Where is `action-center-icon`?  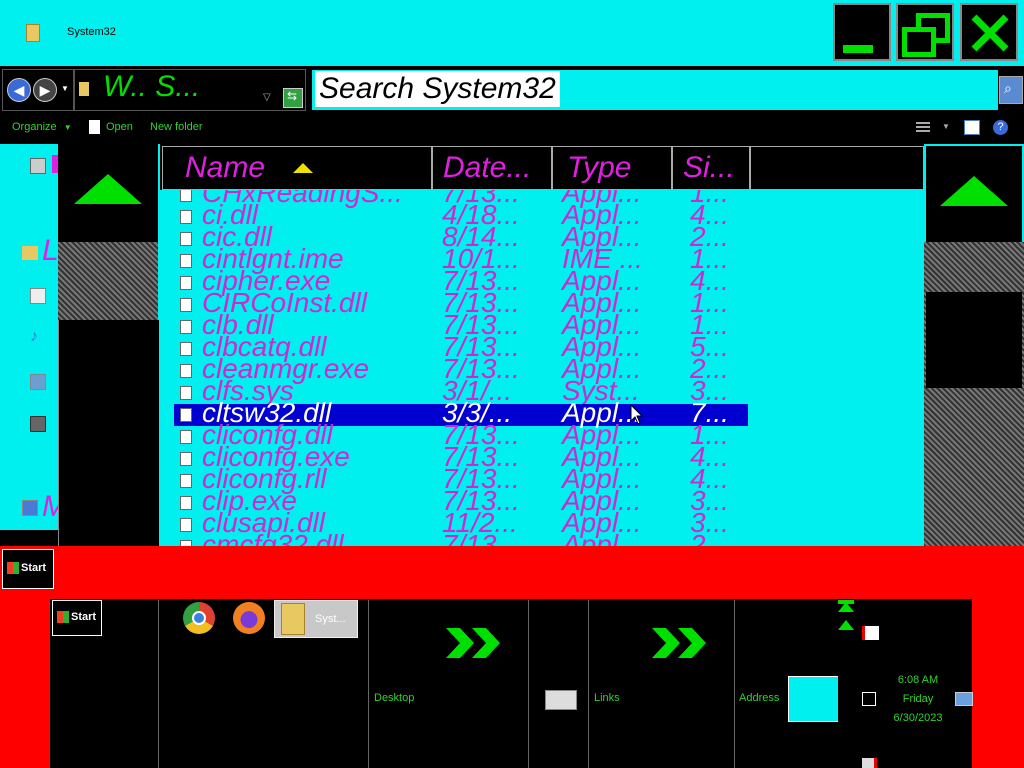 action-center-icon is located at coordinates (870, 633).